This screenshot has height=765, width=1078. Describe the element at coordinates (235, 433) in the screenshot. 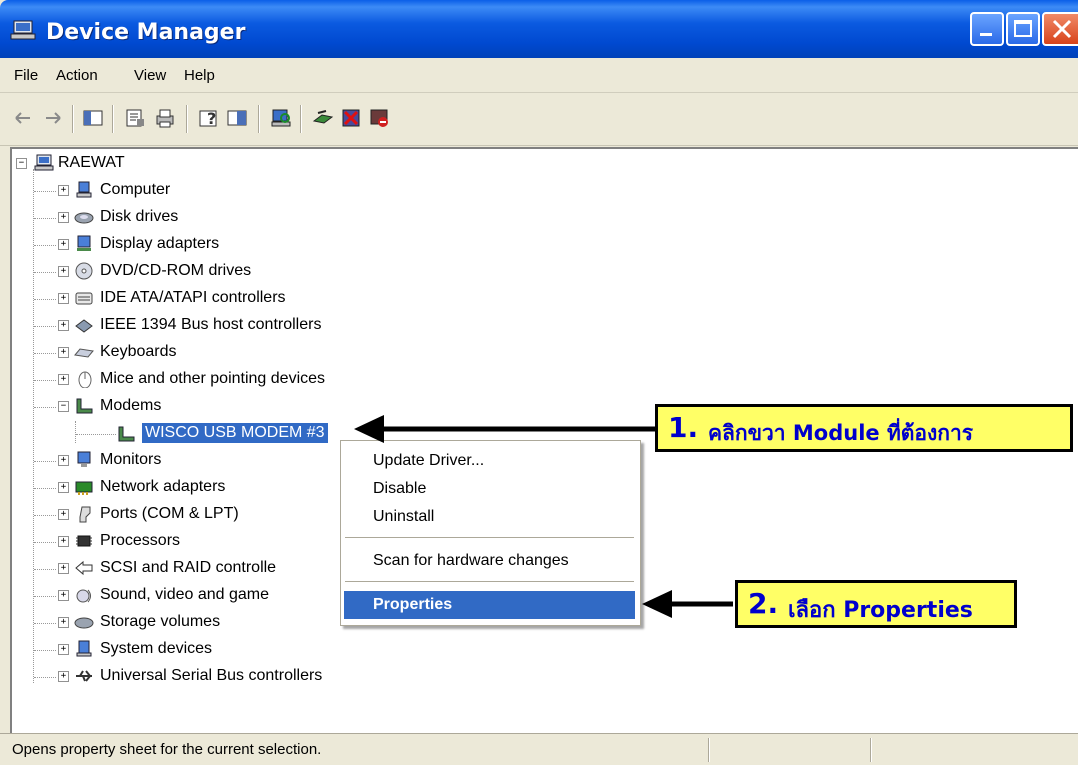

I see `modem-device-label: WISCO USB MODEM #3` at that location.